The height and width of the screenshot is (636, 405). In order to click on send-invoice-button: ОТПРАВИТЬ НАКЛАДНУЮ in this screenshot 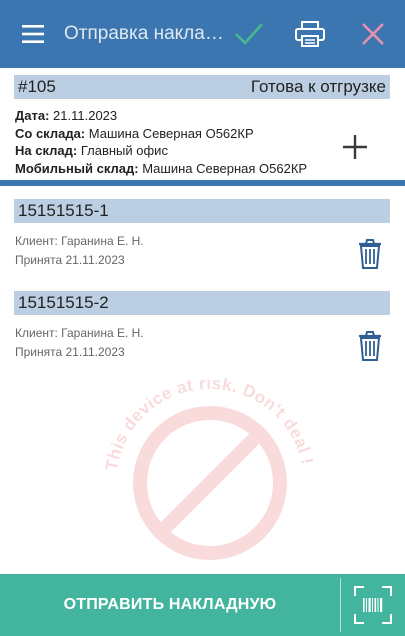, I will do `click(170, 605)`.